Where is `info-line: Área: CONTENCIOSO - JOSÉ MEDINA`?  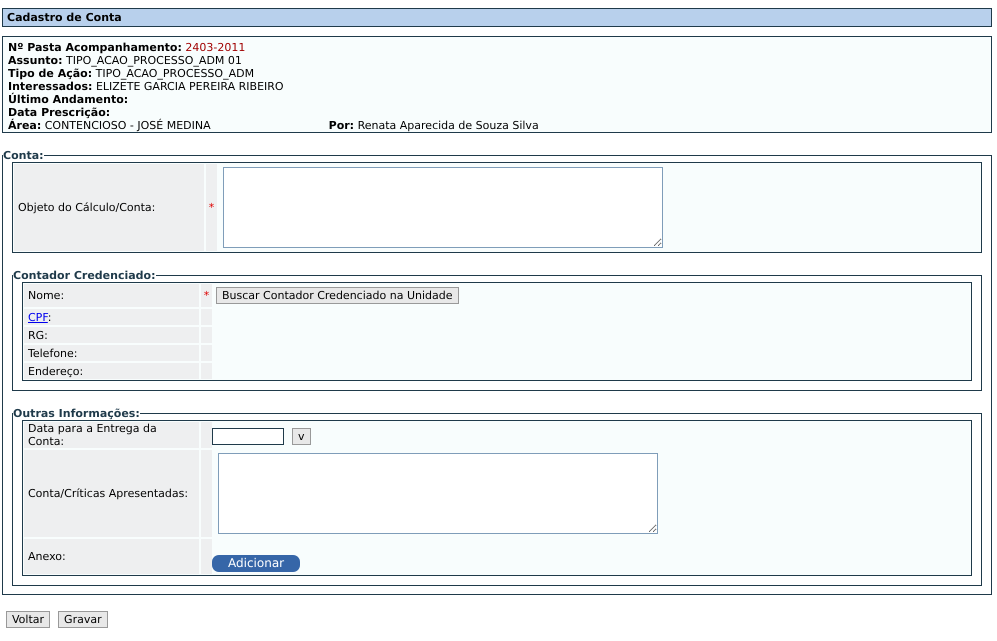 info-line: Área: CONTENCIOSO - JOSÉ MEDINA is located at coordinates (109, 125).